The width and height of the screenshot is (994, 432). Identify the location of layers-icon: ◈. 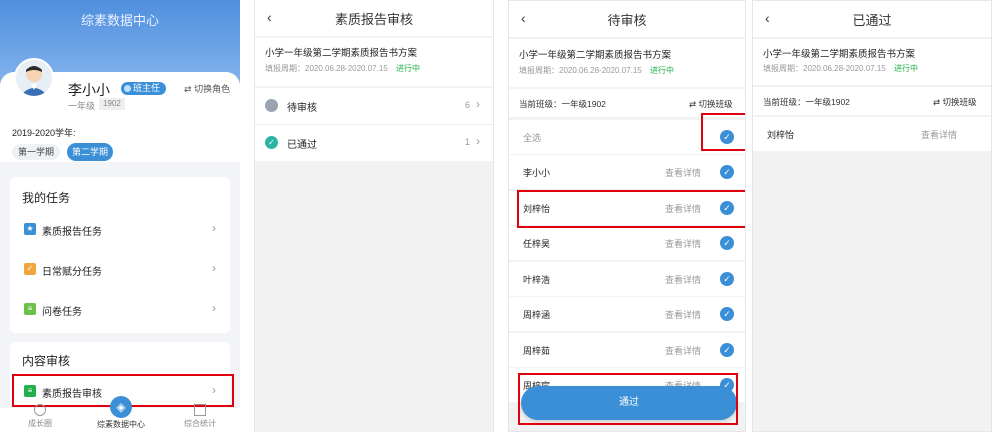
(121, 407).